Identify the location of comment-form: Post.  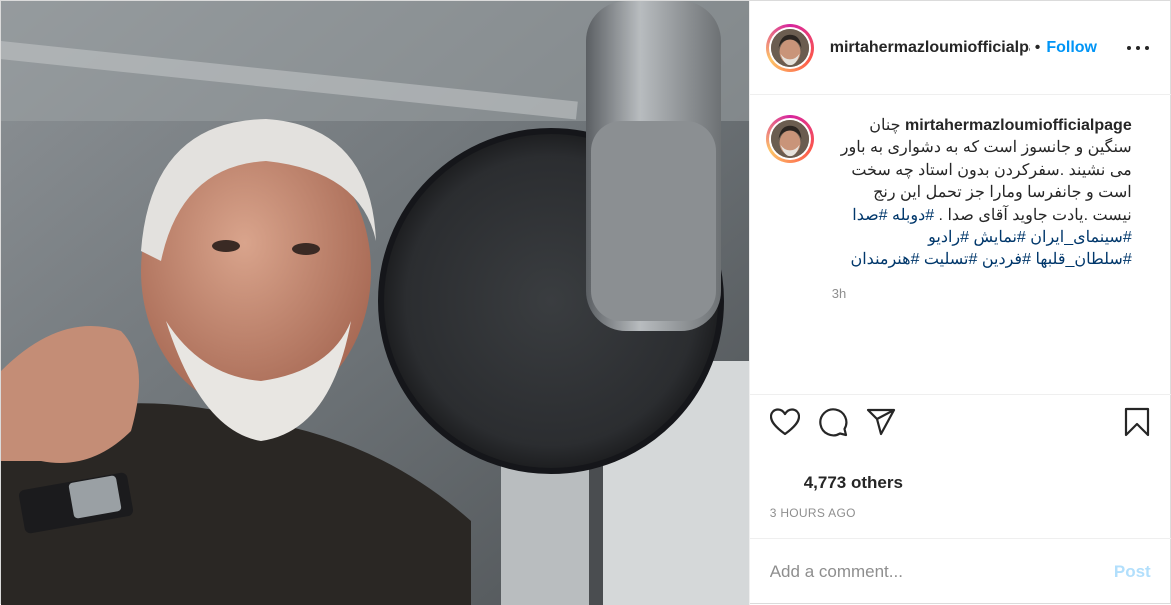
(960, 571).